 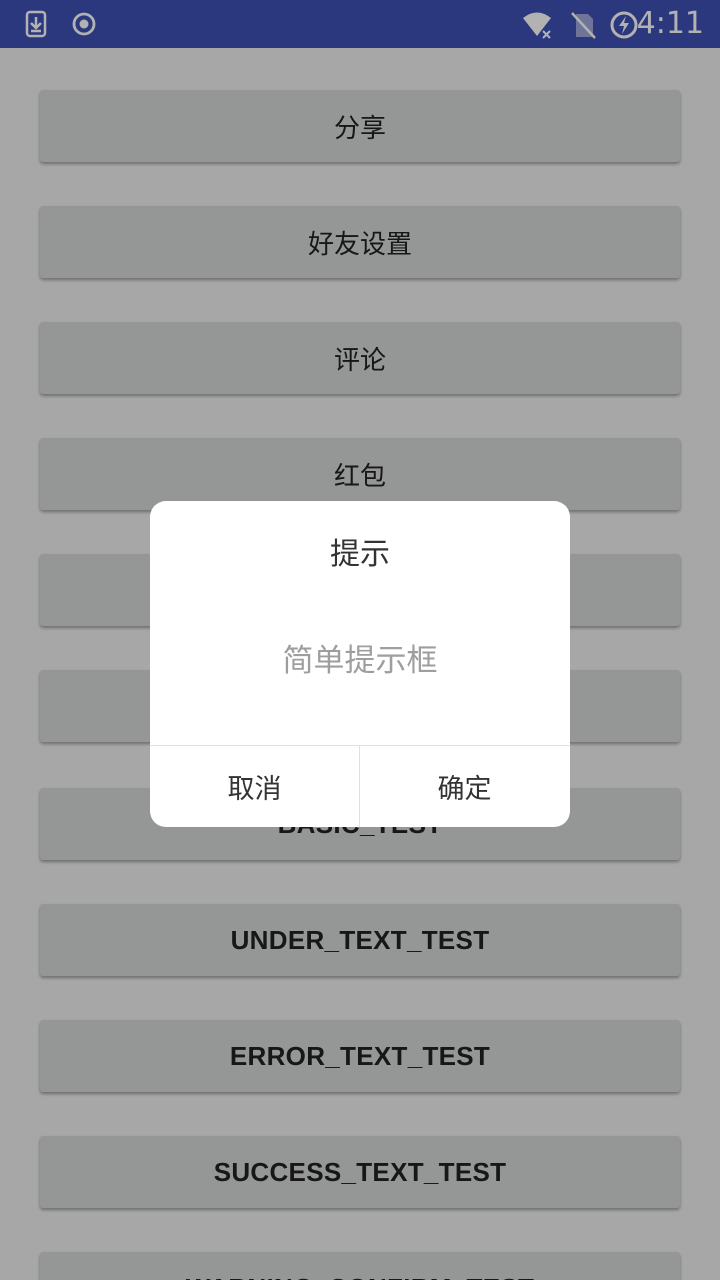 What do you see at coordinates (464, 786) in the screenshot?
I see `confirm-button: 确定` at bounding box center [464, 786].